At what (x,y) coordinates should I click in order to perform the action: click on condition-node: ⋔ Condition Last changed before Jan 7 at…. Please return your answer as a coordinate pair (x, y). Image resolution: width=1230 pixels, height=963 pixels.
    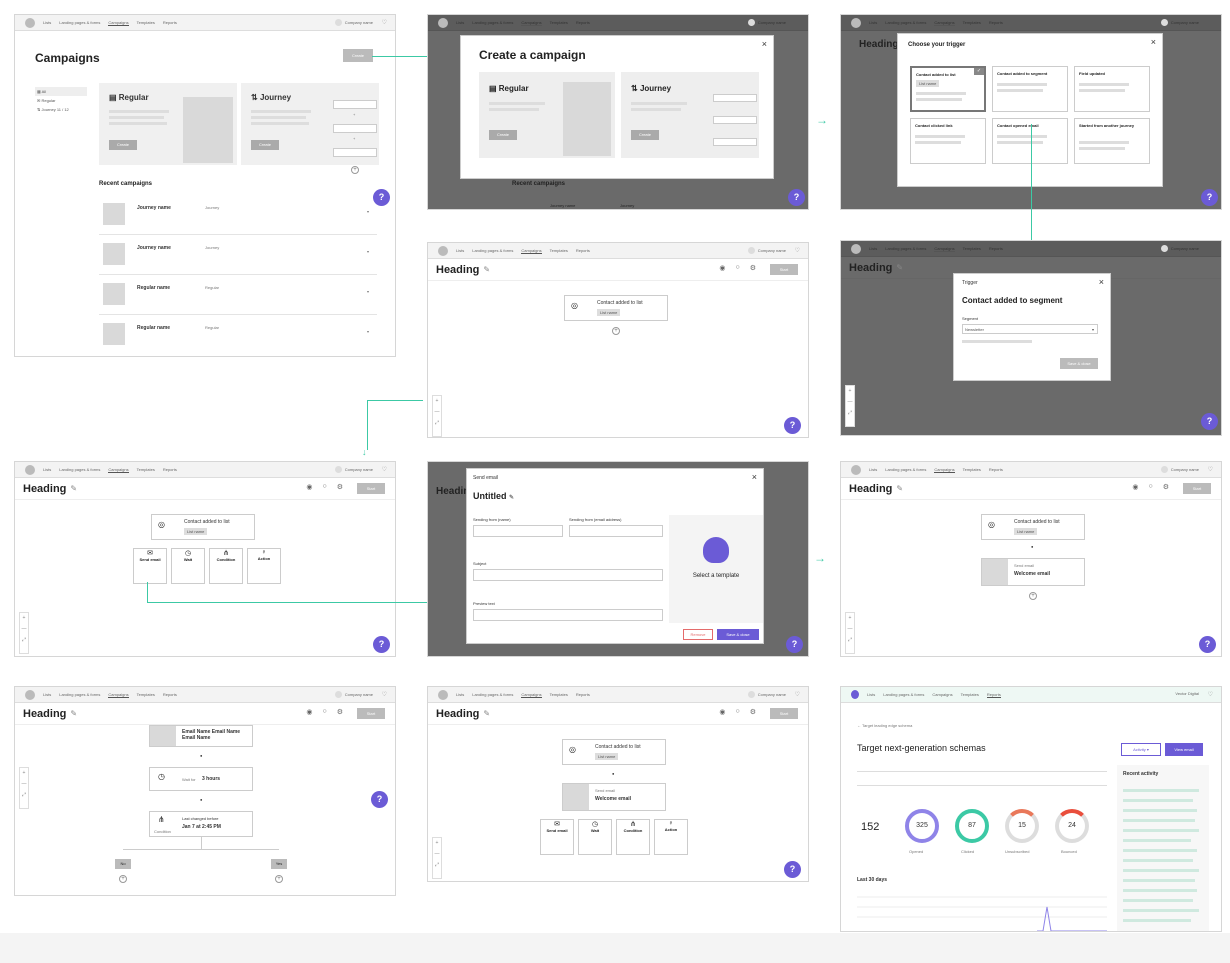
    Looking at the image, I should click on (201, 824).